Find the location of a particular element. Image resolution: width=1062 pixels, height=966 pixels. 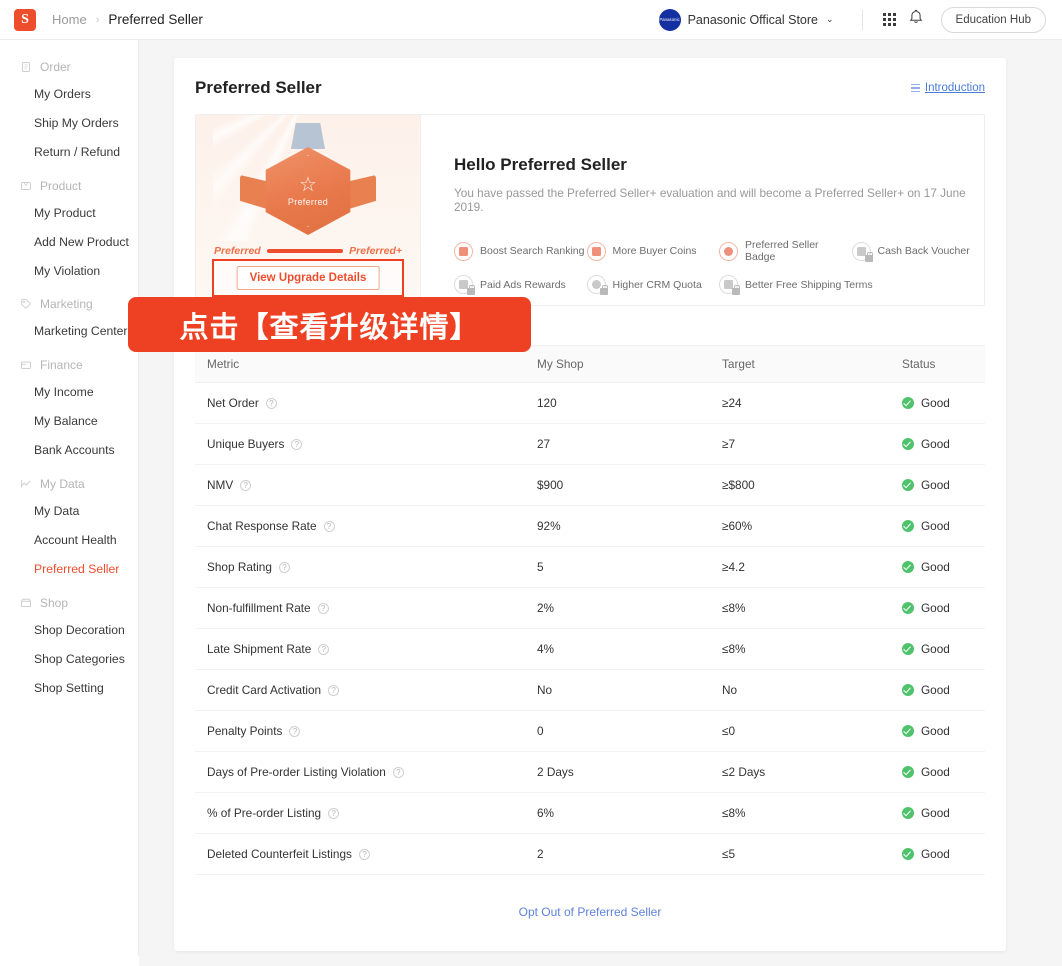

sidebar-group-header: Finance is located at coordinates (69, 365).